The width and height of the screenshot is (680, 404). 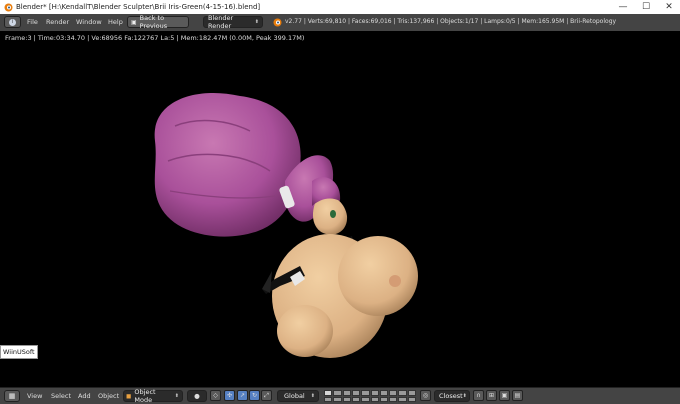 What do you see at coordinates (294, 396) in the screenshot?
I see `orientation-label: Global` at bounding box center [294, 396].